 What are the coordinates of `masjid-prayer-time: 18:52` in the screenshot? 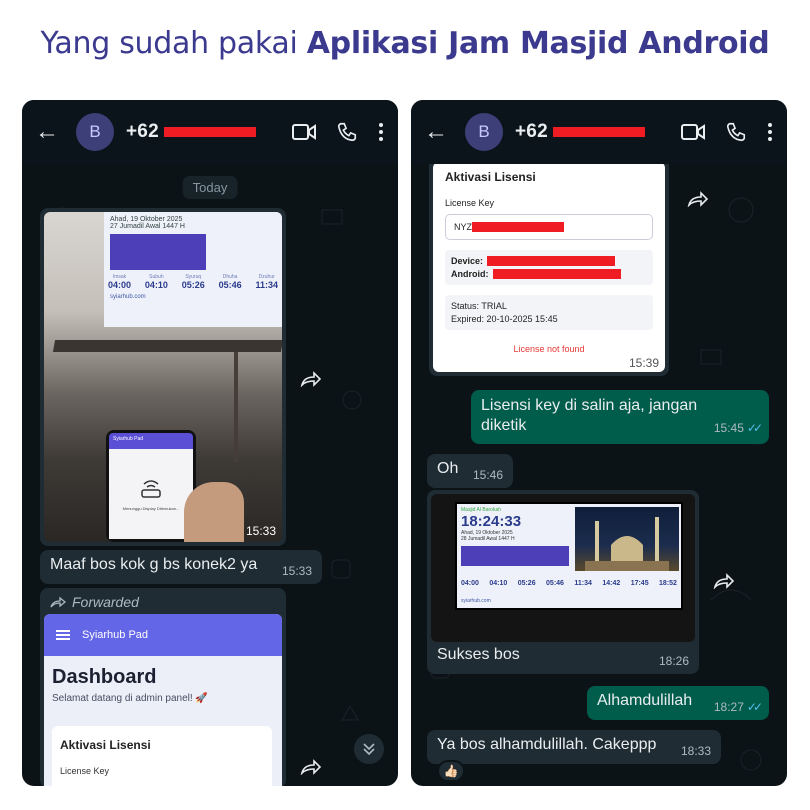 It's located at (668, 583).